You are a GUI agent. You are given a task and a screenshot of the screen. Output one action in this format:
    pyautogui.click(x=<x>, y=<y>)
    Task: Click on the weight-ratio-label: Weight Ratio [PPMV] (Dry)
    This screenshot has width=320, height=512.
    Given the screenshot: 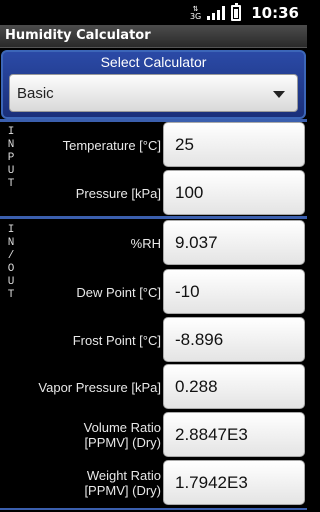 What is the action you would take?
    pyautogui.click(x=91, y=483)
    